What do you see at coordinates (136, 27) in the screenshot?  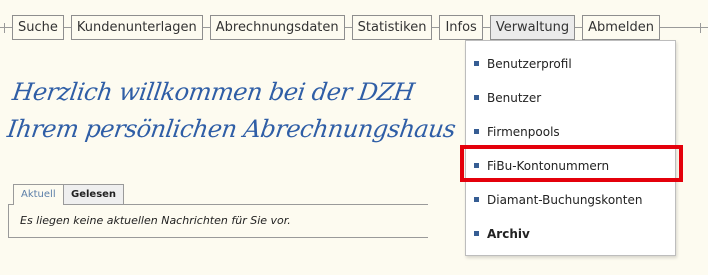 I see `nav-item-kundenunterlagen: Kundenunterlagen` at bounding box center [136, 27].